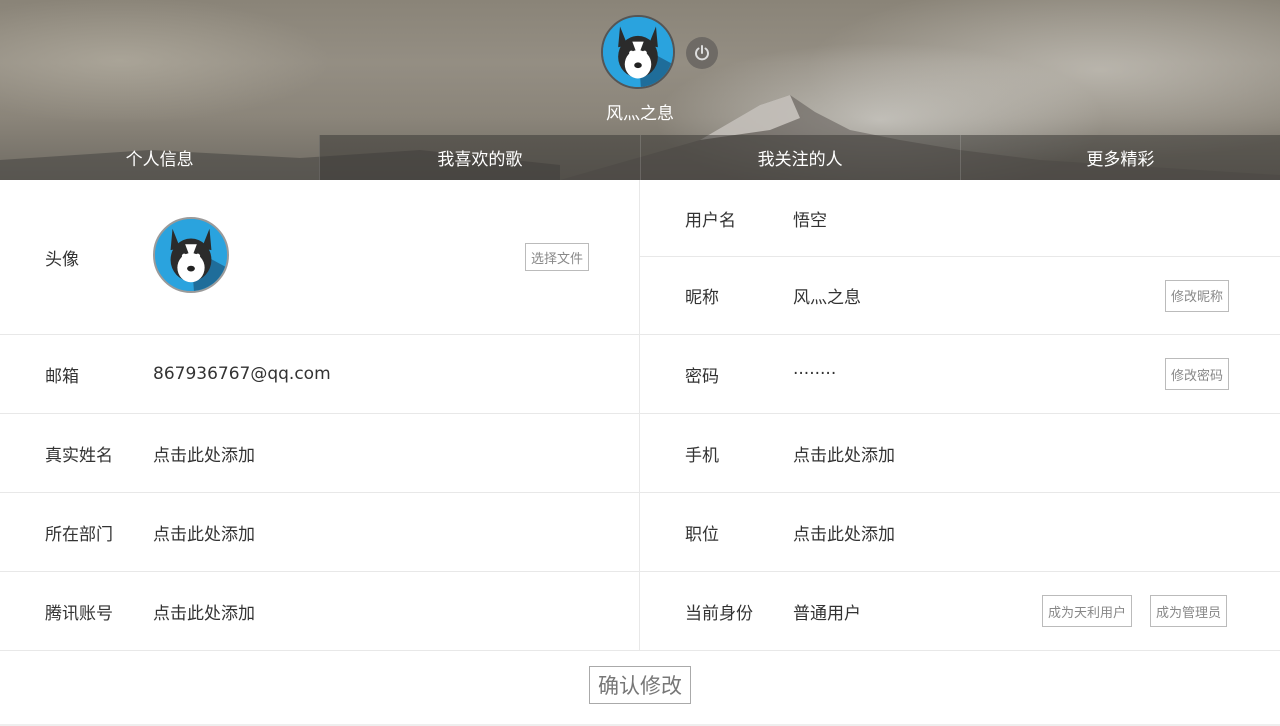  What do you see at coordinates (1197, 374) in the screenshot?
I see `change-password-button: 修改密码` at bounding box center [1197, 374].